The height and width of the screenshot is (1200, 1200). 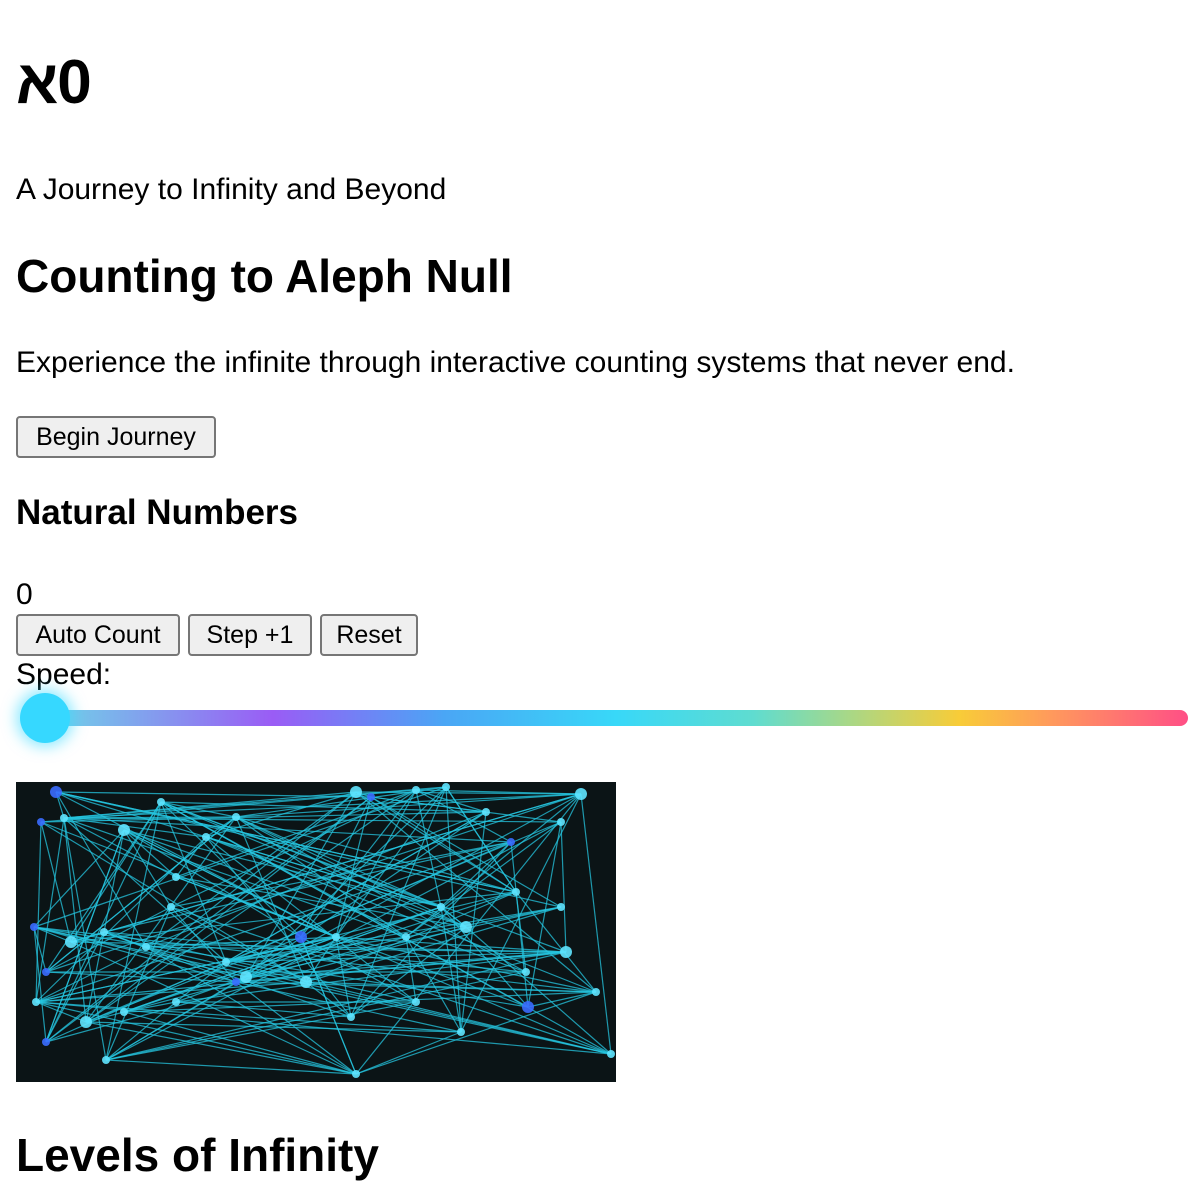 I want to click on aleph-subscript: 0, so click(x=74, y=82).